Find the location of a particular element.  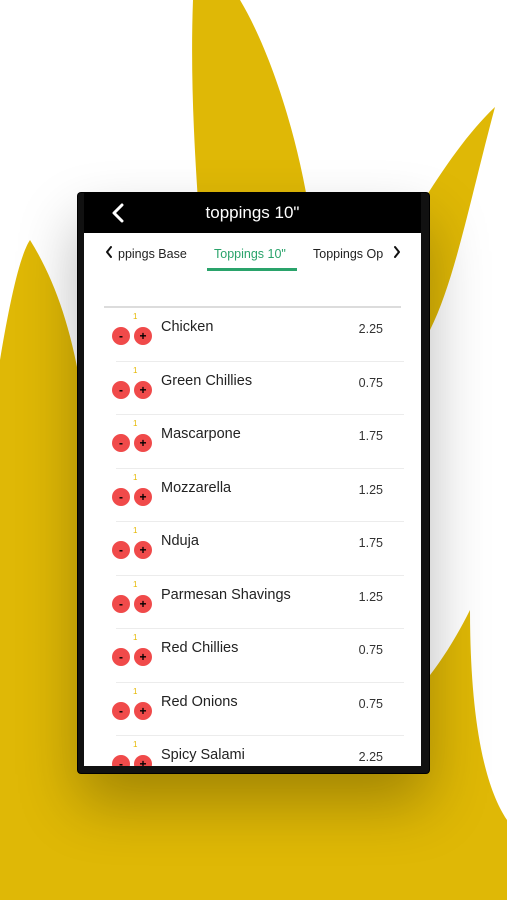

page-title: toppings 10" is located at coordinates (252, 212).